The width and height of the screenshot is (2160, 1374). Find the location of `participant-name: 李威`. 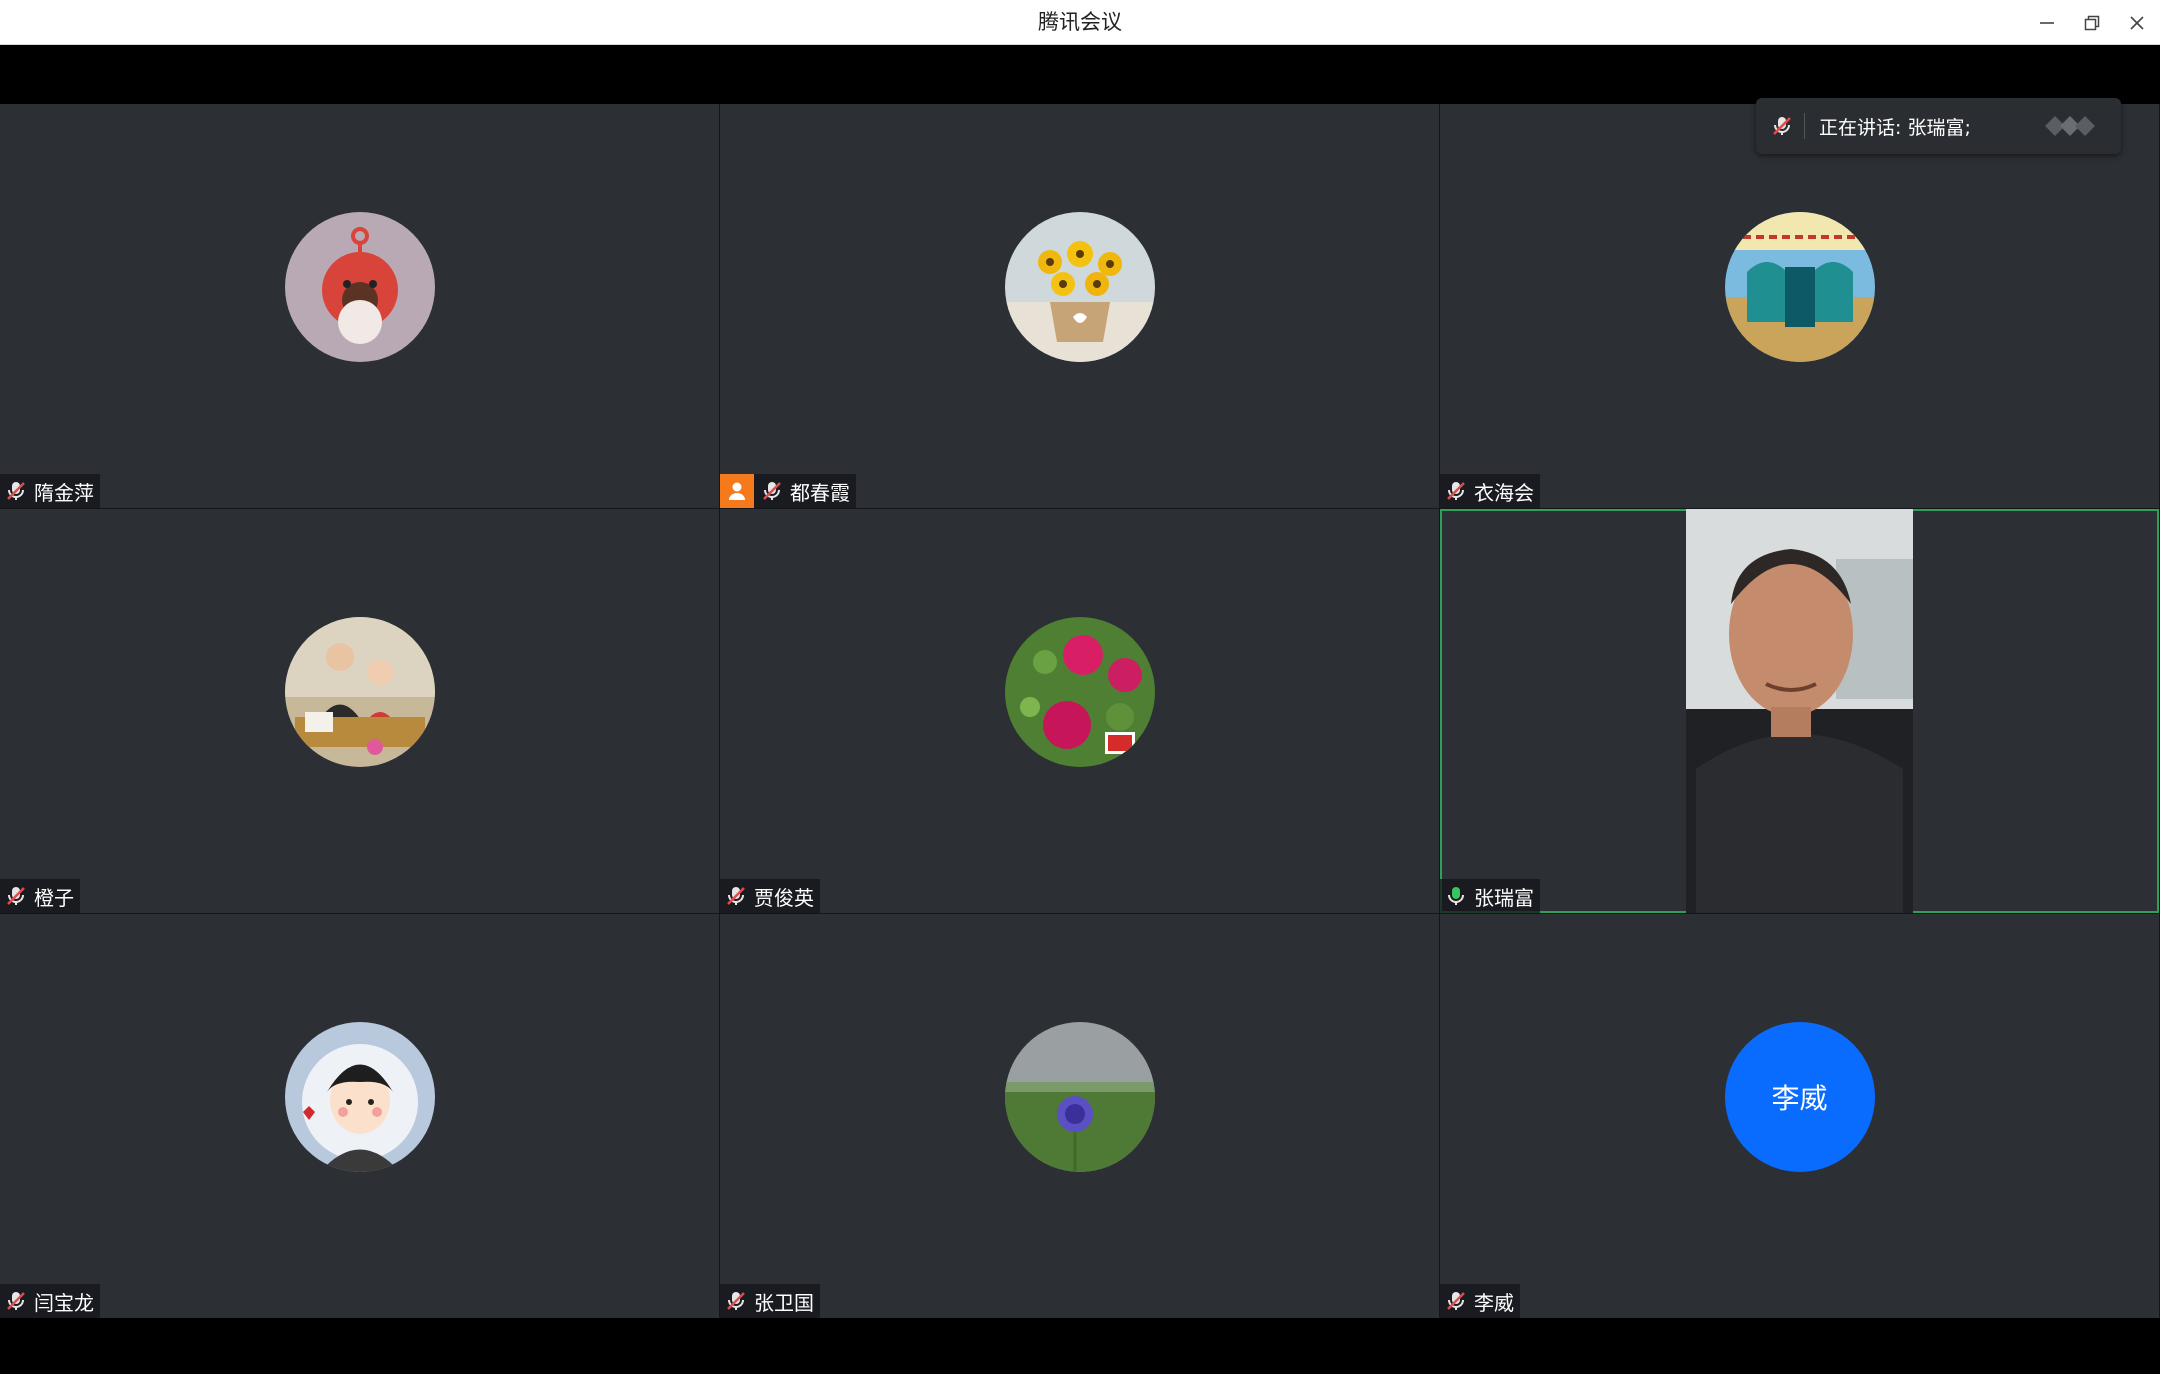

participant-name: 李威 is located at coordinates (1494, 1302).